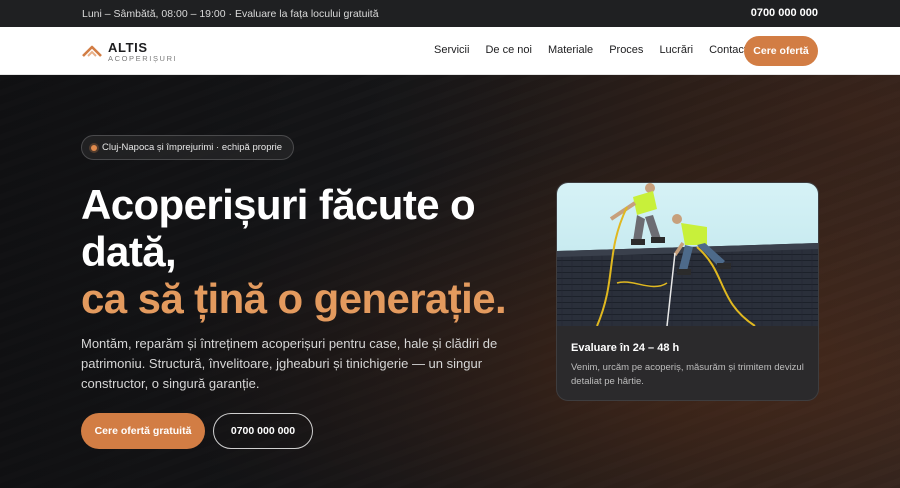 This screenshot has height=488, width=900. What do you see at coordinates (143, 58) in the screenshot?
I see `brand-subtitle: ACOPERIȘURI` at bounding box center [143, 58].